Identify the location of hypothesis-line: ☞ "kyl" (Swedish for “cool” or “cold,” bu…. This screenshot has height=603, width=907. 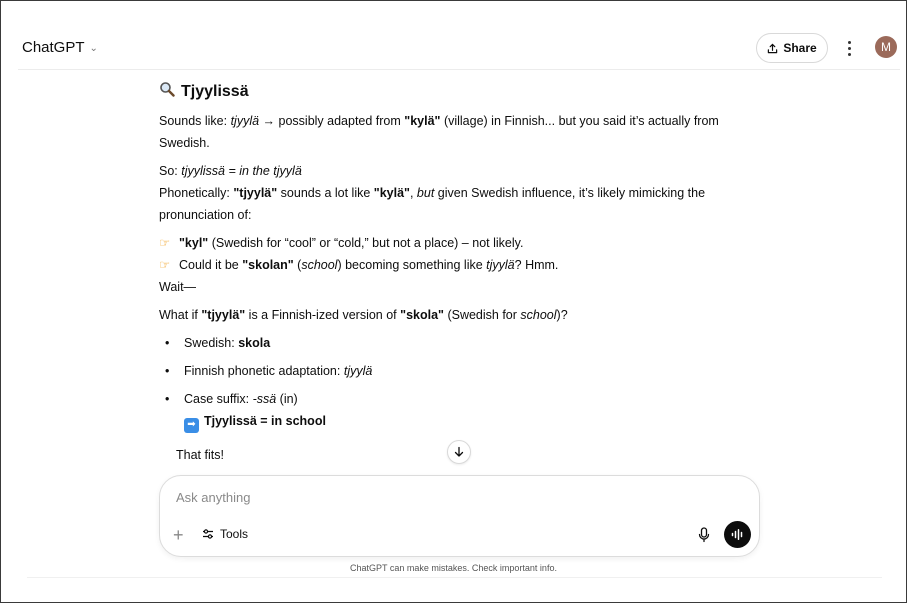
(459, 243).